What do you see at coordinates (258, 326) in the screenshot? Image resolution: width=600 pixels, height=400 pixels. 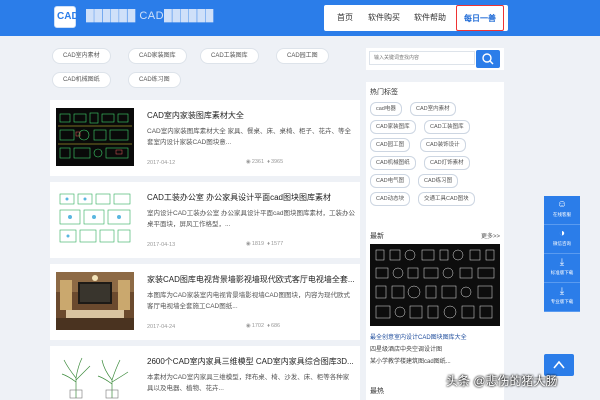 I see `article-views: 1702` at bounding box center [258, 326].